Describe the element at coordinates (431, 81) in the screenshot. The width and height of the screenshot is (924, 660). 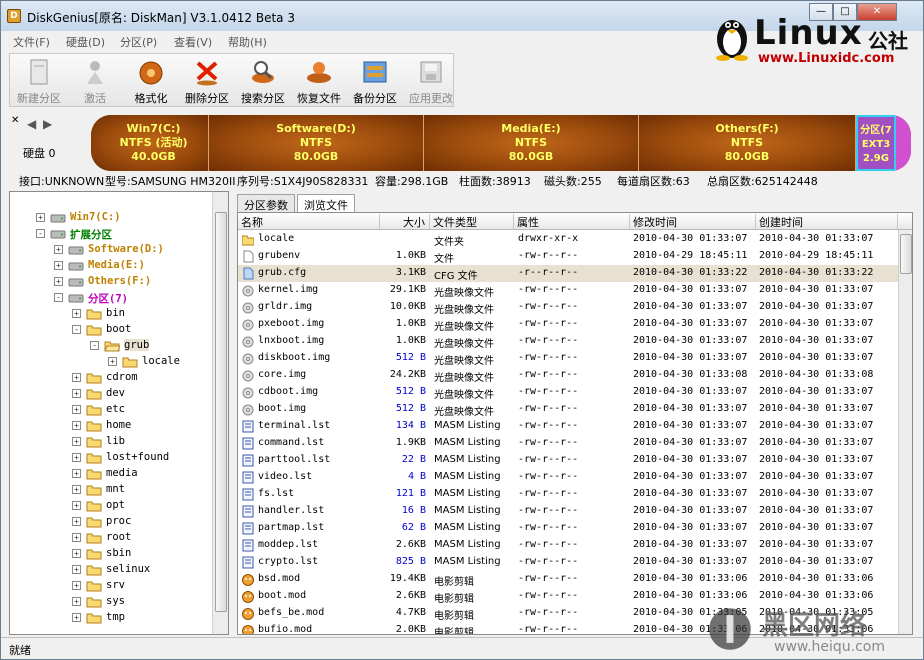
I see `apply-changes-button: 应用更改` at that location.